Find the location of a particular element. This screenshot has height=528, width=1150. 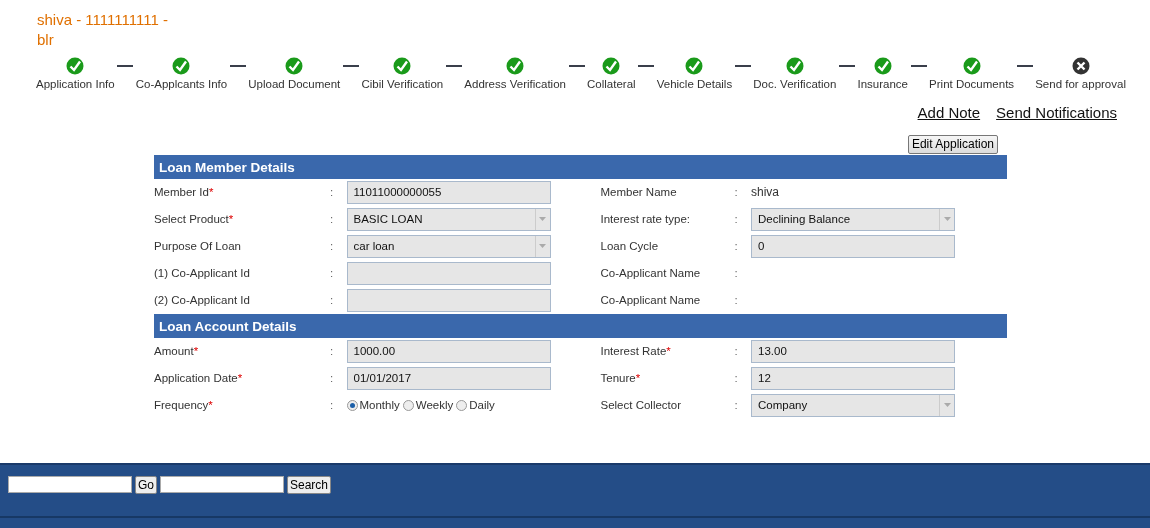

step-label: Co-Applcants Info is located at coordinates (181, 85).